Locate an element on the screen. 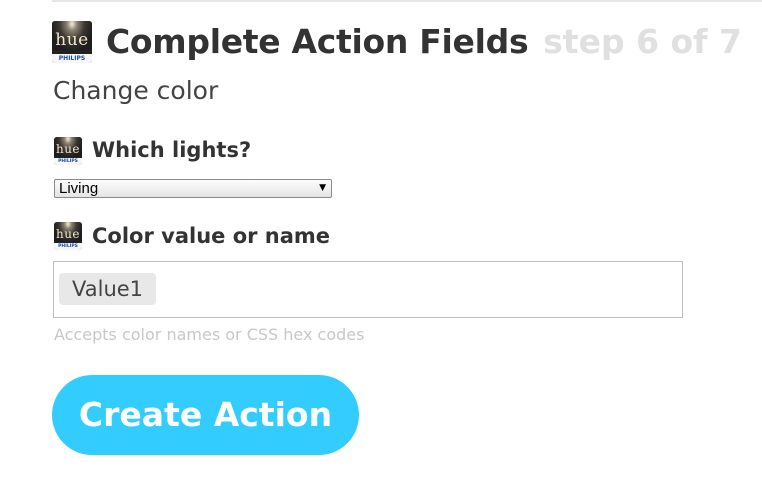 The image size is (762, 501). action-name: Change color is located at coordinates (136, 90).